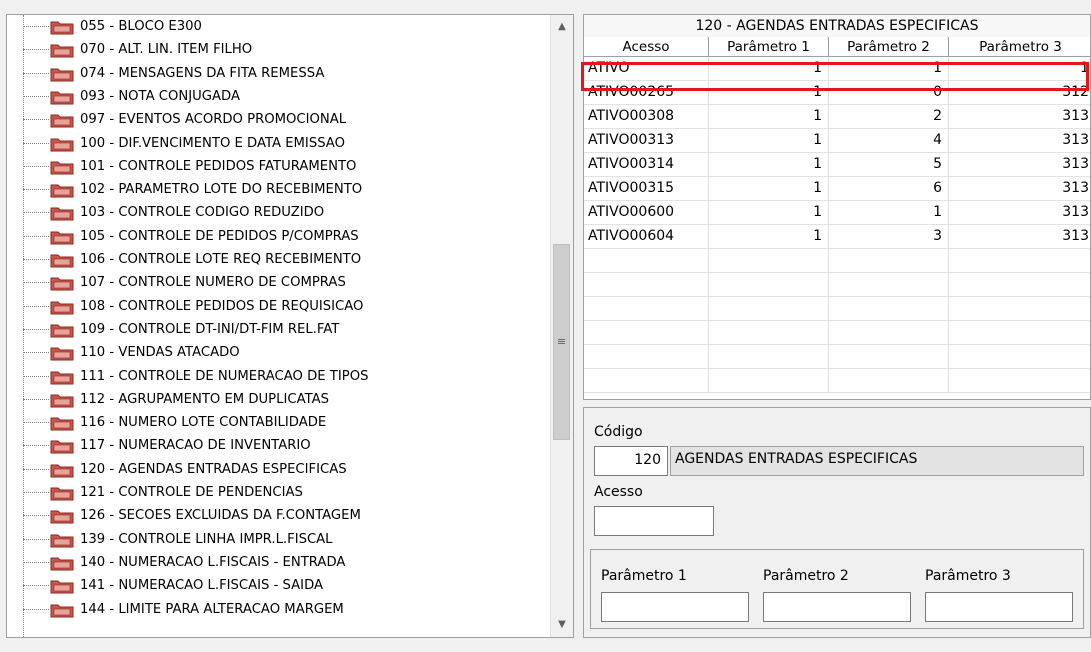 The image size is (1091, 652). What do you see at coordinates (646, 68) in the screenshot?
I see `table-cell: ATIVO` at bounding box center [646, 68].